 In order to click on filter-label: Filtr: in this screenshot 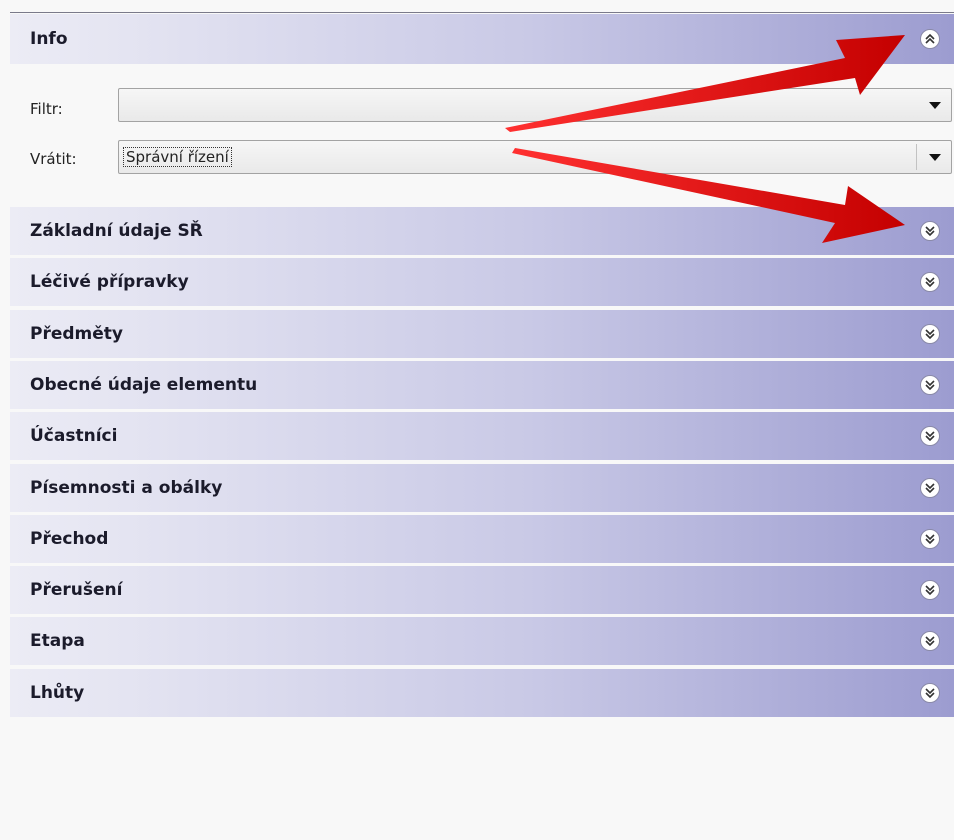, I will do `click(46, 109)`.